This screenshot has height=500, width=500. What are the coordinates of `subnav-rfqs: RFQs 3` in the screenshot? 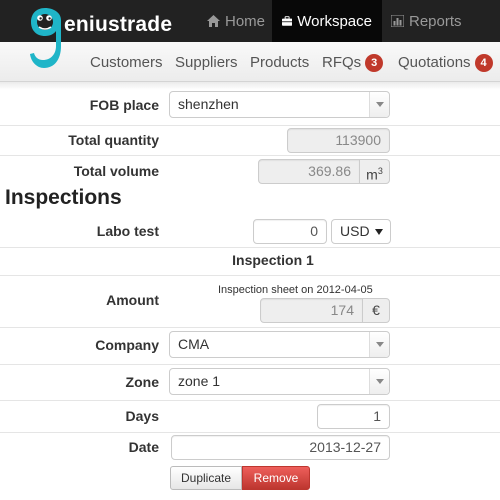 It's located at (353, 63).